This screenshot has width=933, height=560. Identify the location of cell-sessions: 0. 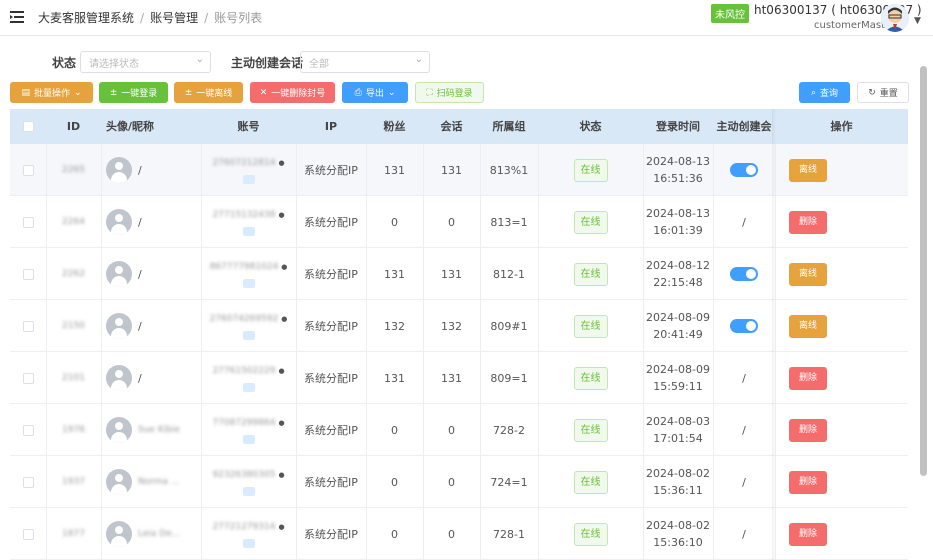
(451, 482).